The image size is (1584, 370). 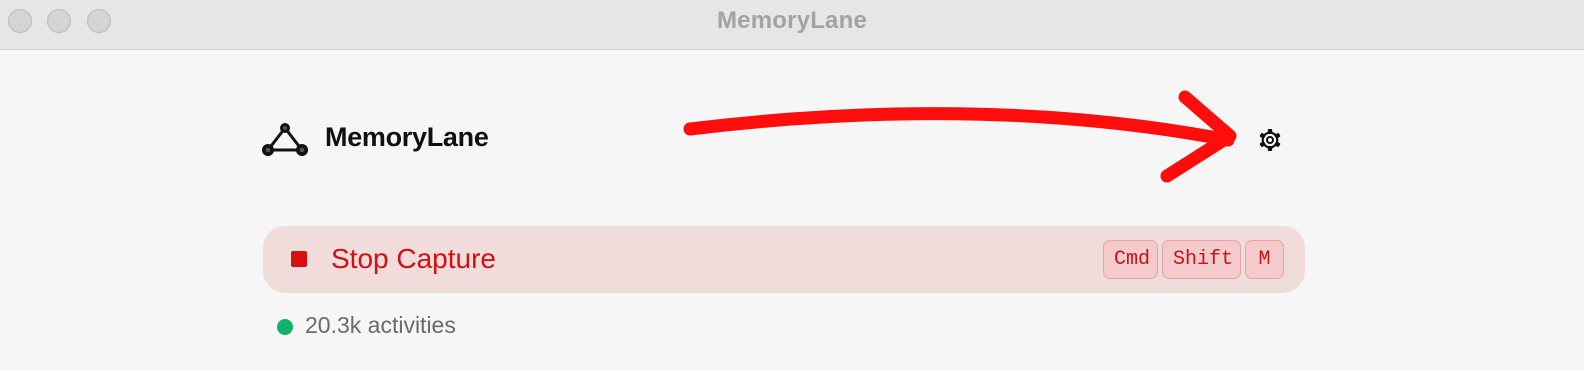 What do you see at coordinates (1264, 259) in the screenshot?
I see `shortcut-key-m: M` at bounding box center [1264, 259].